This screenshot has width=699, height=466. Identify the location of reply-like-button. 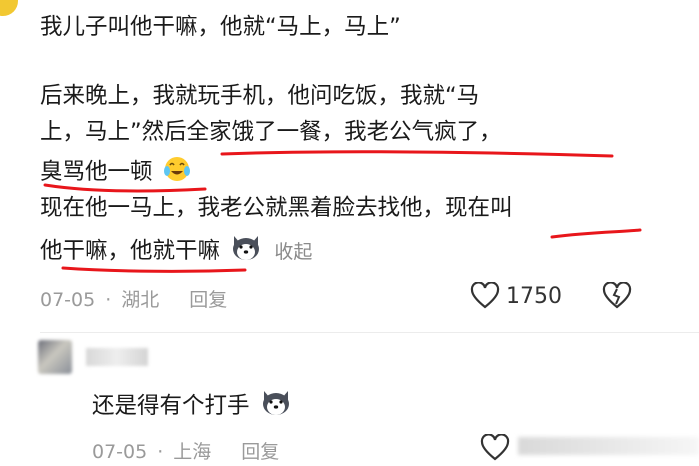
(495, 448).